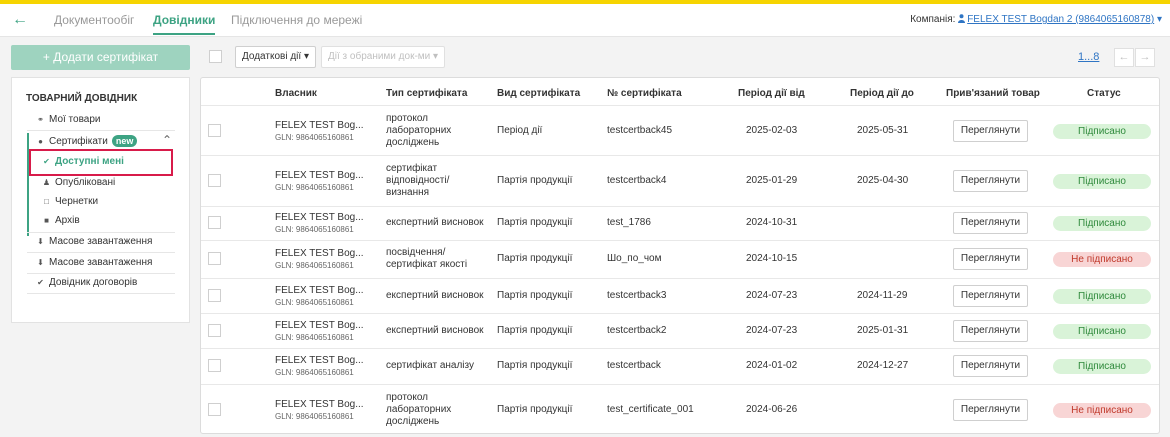 The width and height of the screenshot is (1170, 437). What do you see at coordinates (296, 93) in the screenshot?
I see `column-header-owner: Власник` at bounding box center [296, 93].